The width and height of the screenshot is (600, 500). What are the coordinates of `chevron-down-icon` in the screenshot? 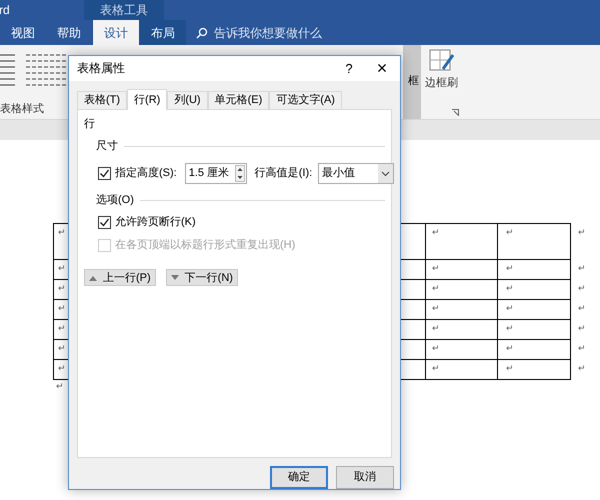 It's located at (386, 173).